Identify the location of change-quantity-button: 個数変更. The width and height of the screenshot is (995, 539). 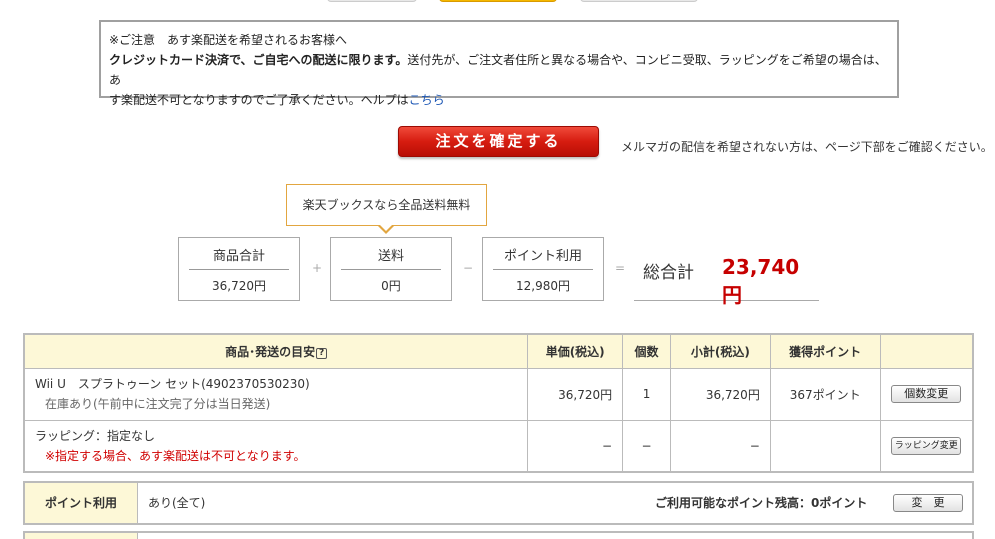
(926, 394).